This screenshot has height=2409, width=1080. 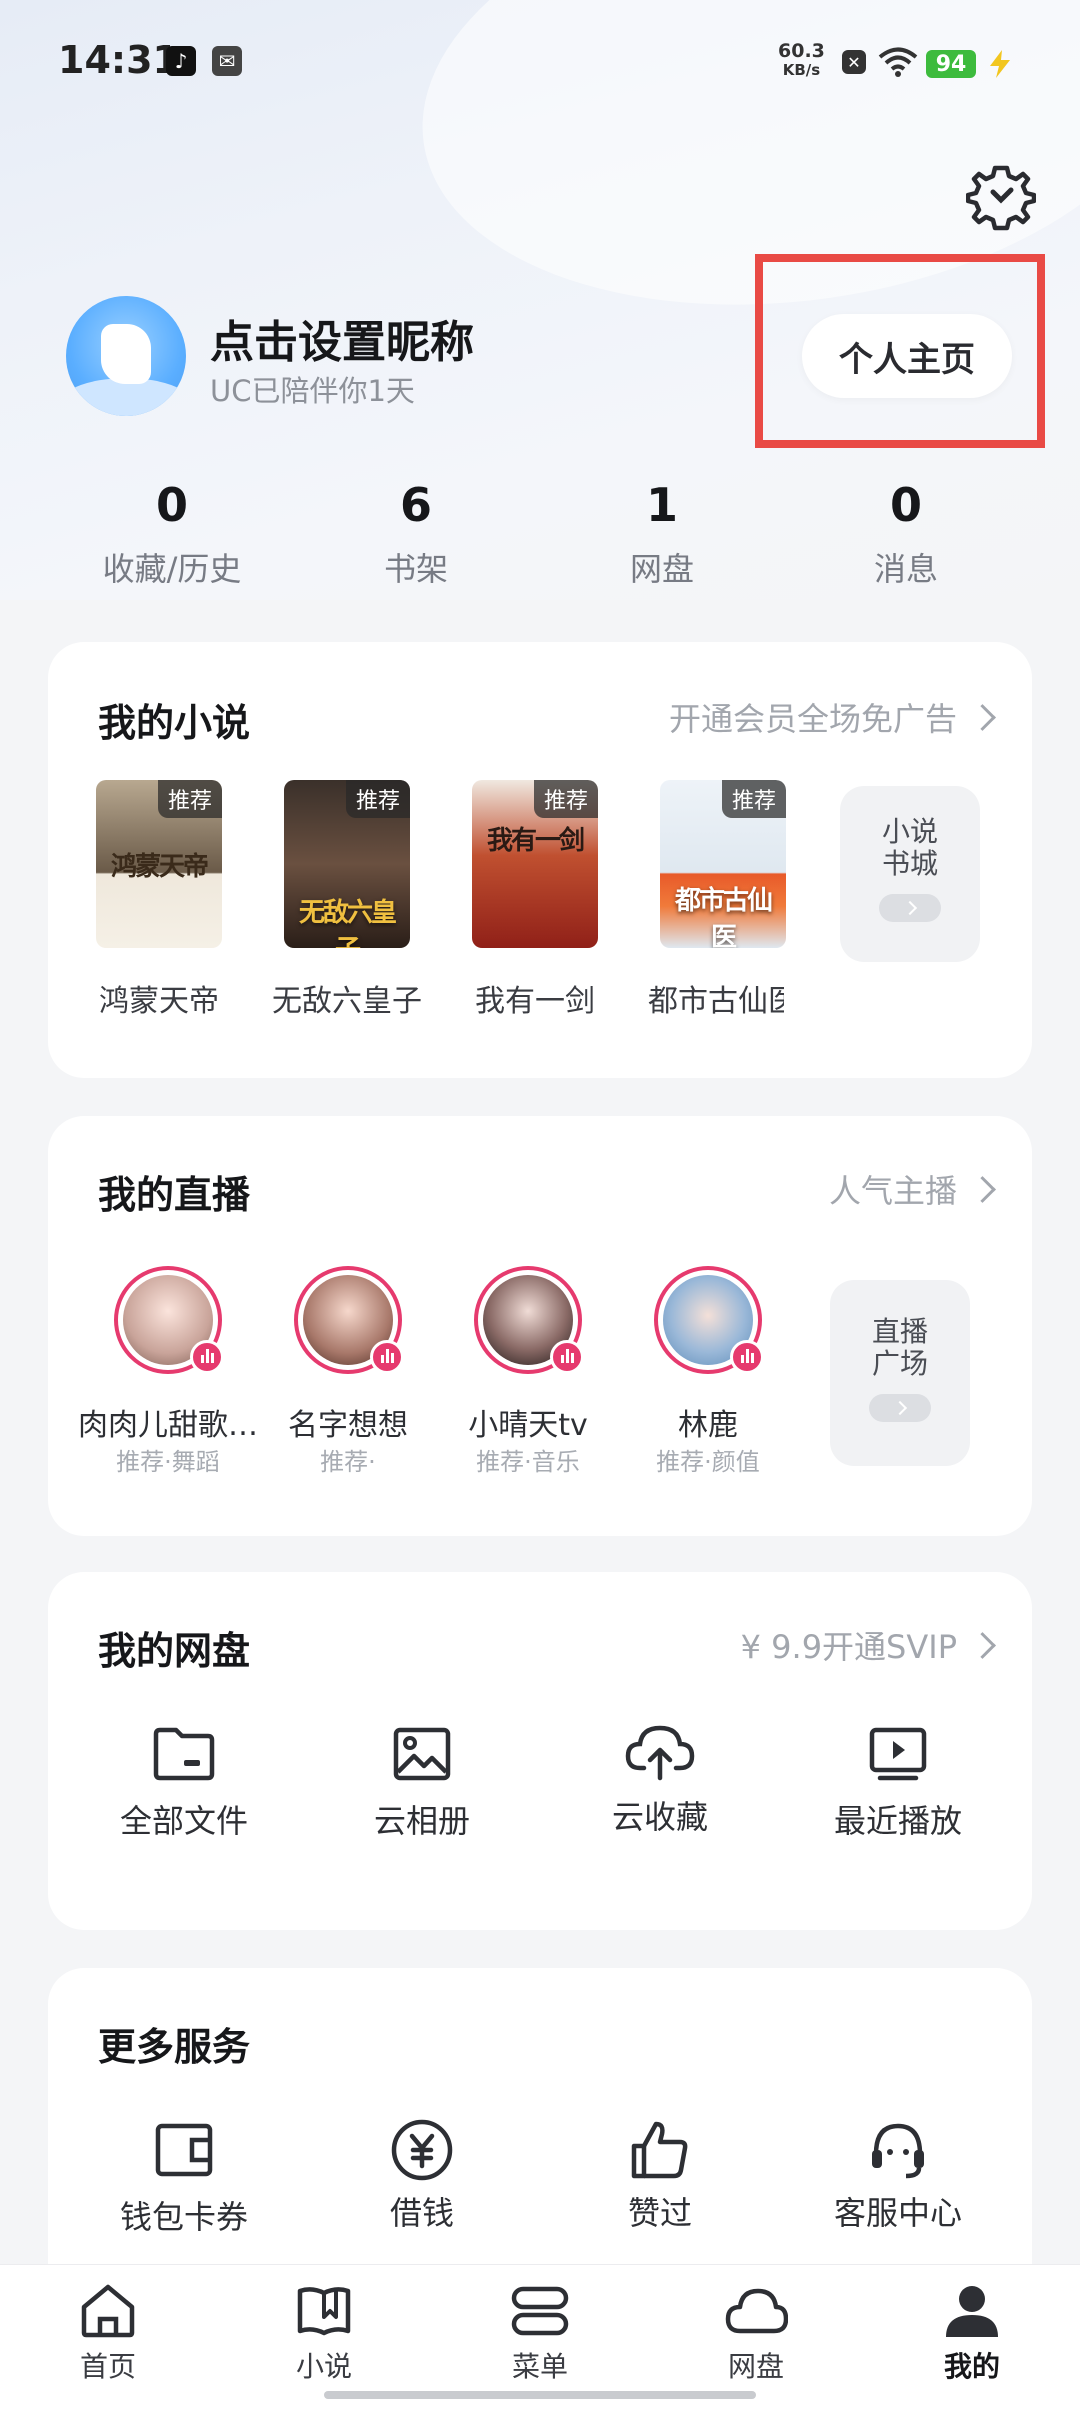 I want to click on settings-gear-icon, so click(x=1001, y=197).